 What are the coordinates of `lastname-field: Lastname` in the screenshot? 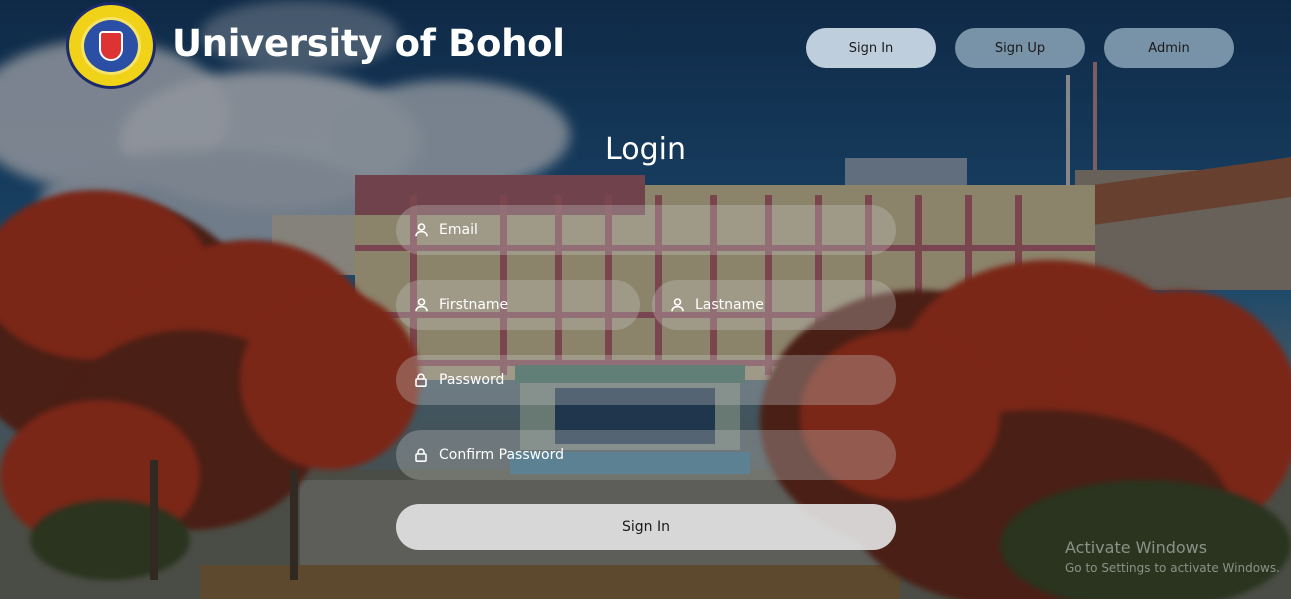 It's located at (774, 305).